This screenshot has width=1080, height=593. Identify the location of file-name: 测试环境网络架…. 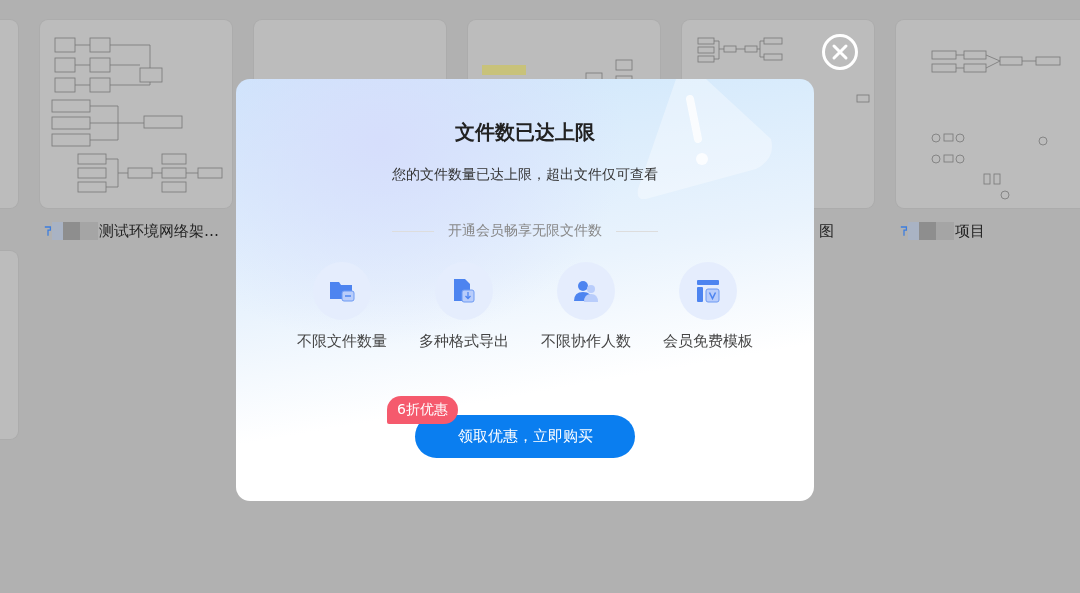
(159, 231).